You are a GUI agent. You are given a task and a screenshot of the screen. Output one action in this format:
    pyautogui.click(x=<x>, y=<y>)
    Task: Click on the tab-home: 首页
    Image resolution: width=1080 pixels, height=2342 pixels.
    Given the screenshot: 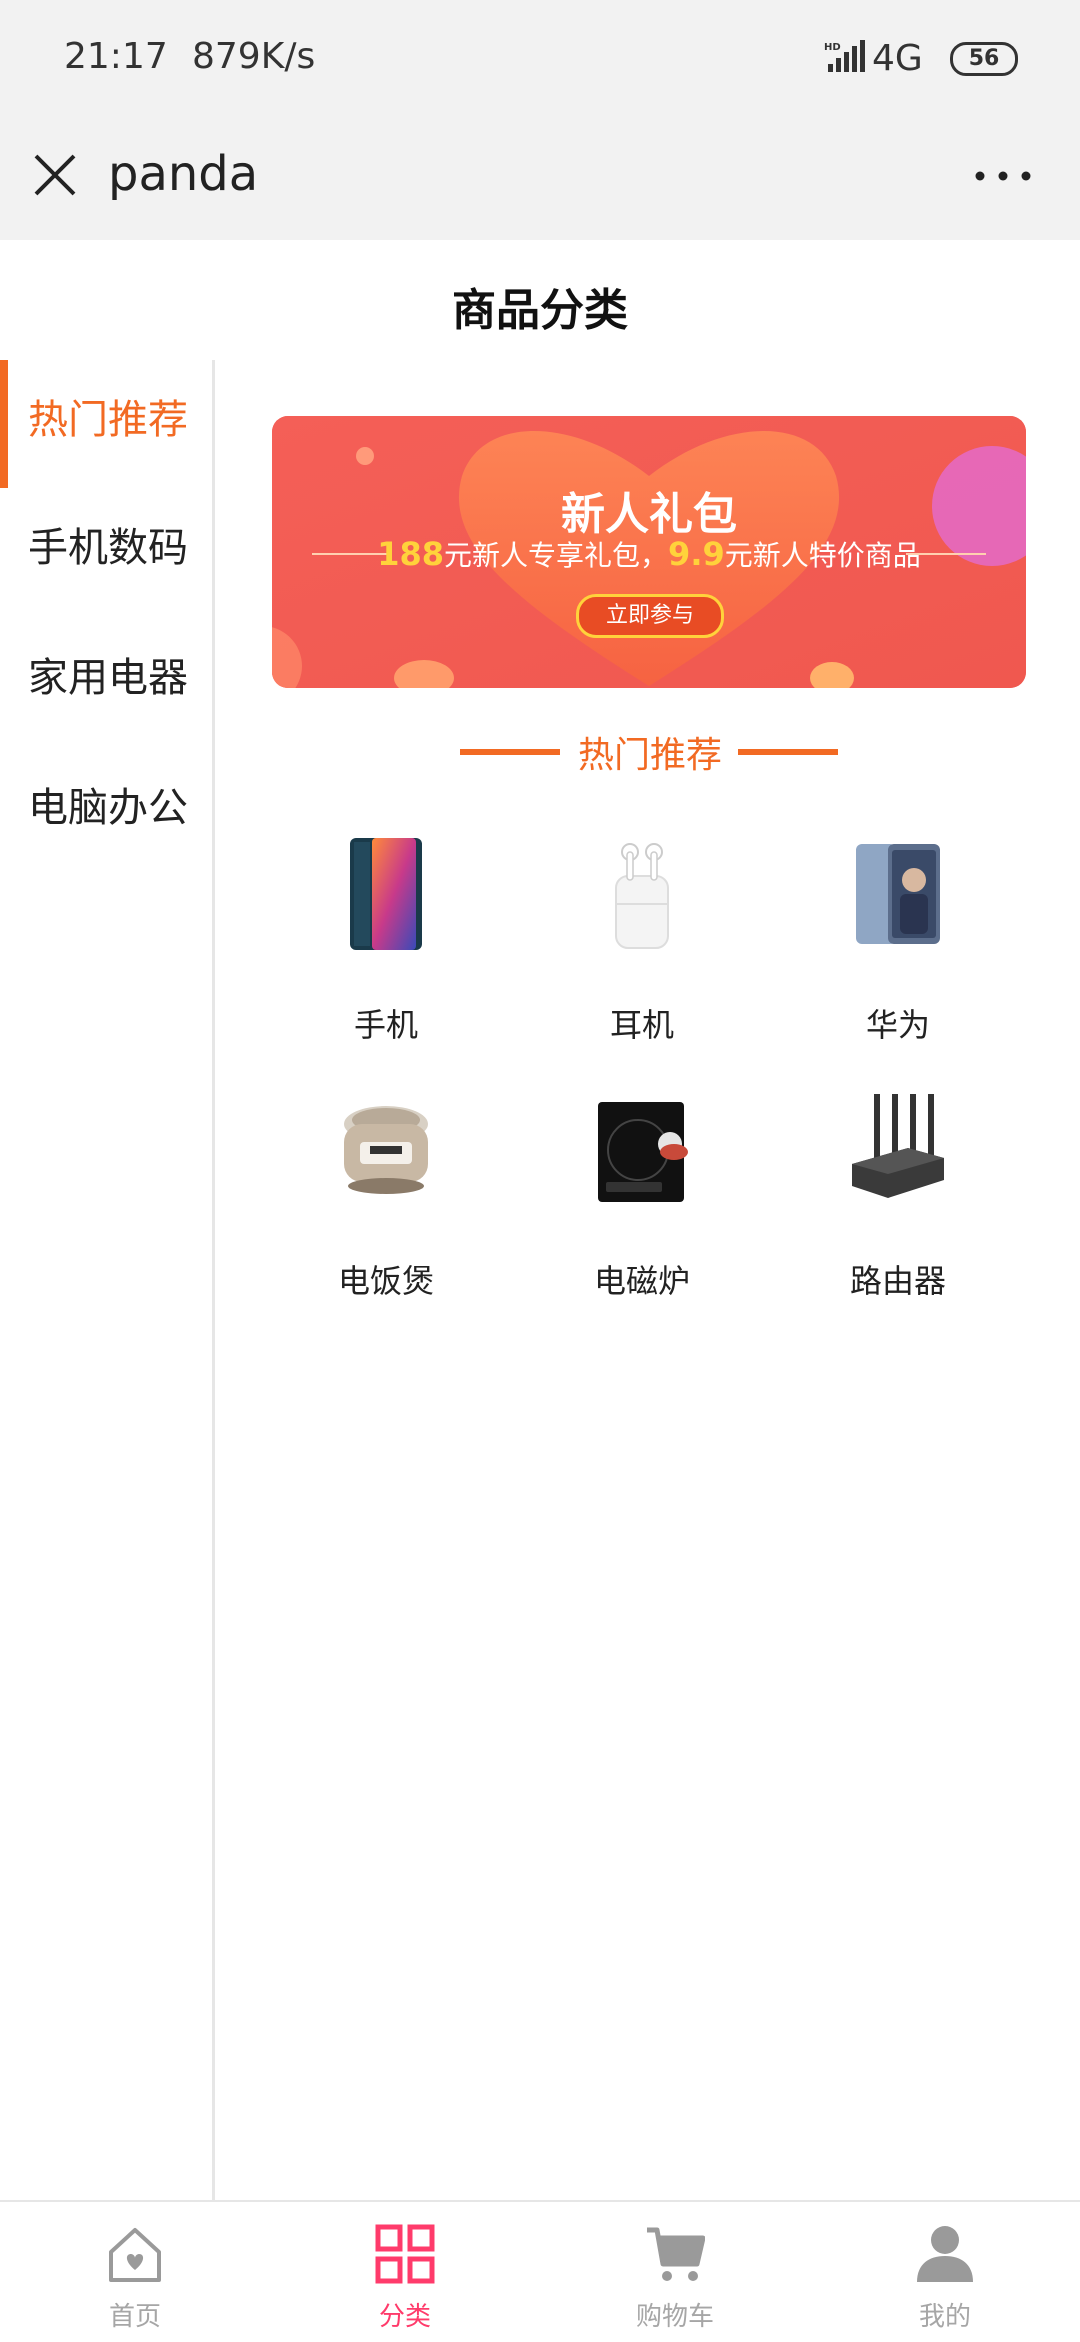 What is the action you would take?
    pyautogui.click(x=135, y=2272)
    